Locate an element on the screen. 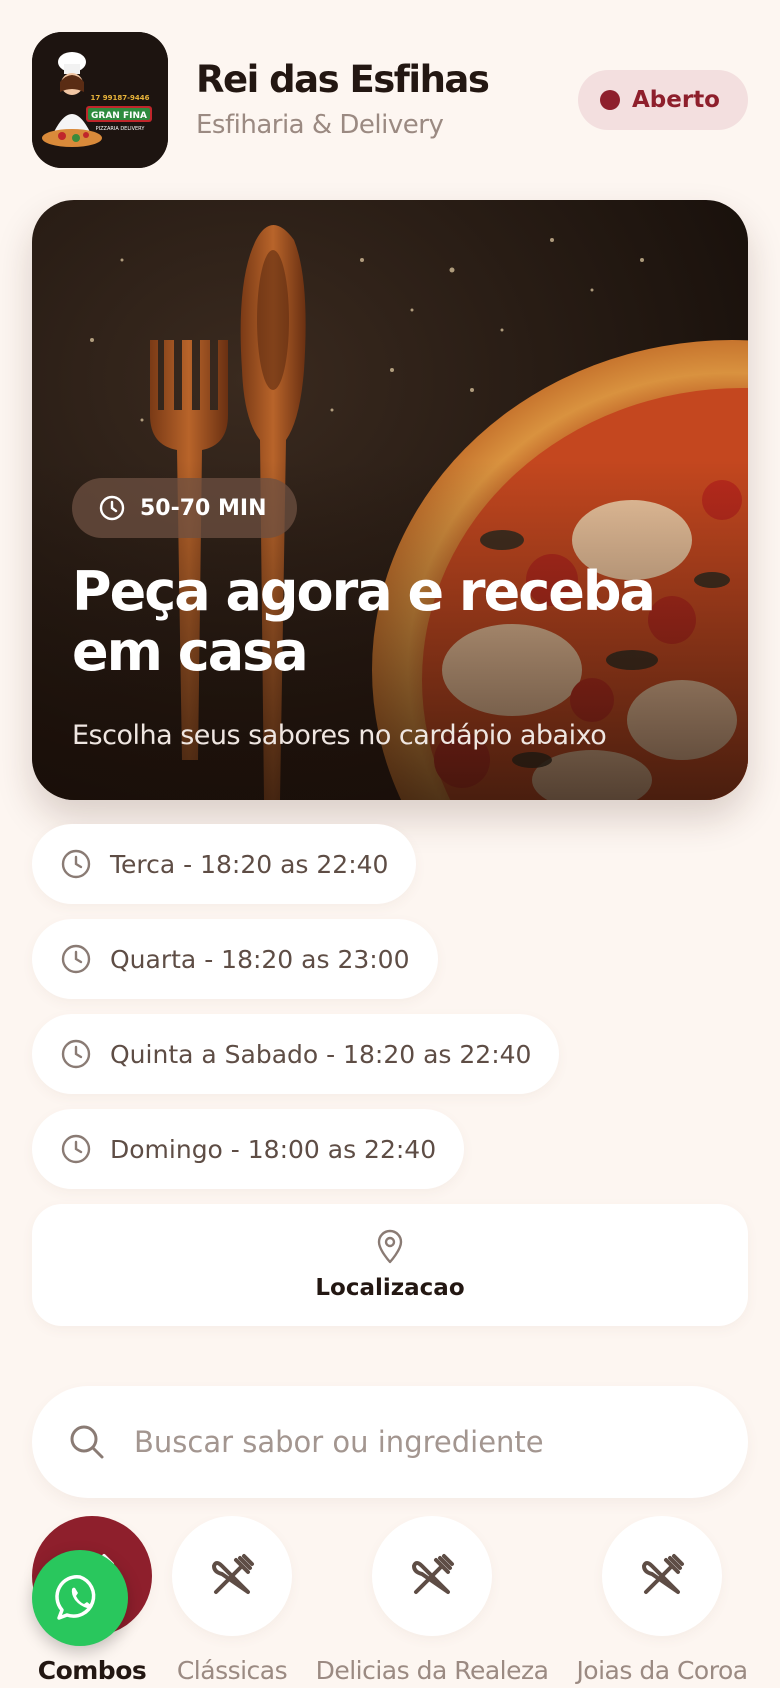 This screenshot has height=1688, width=780. category-delicias-da-realeza: Delicias da Realeza is located at coordinates (432, 1600).